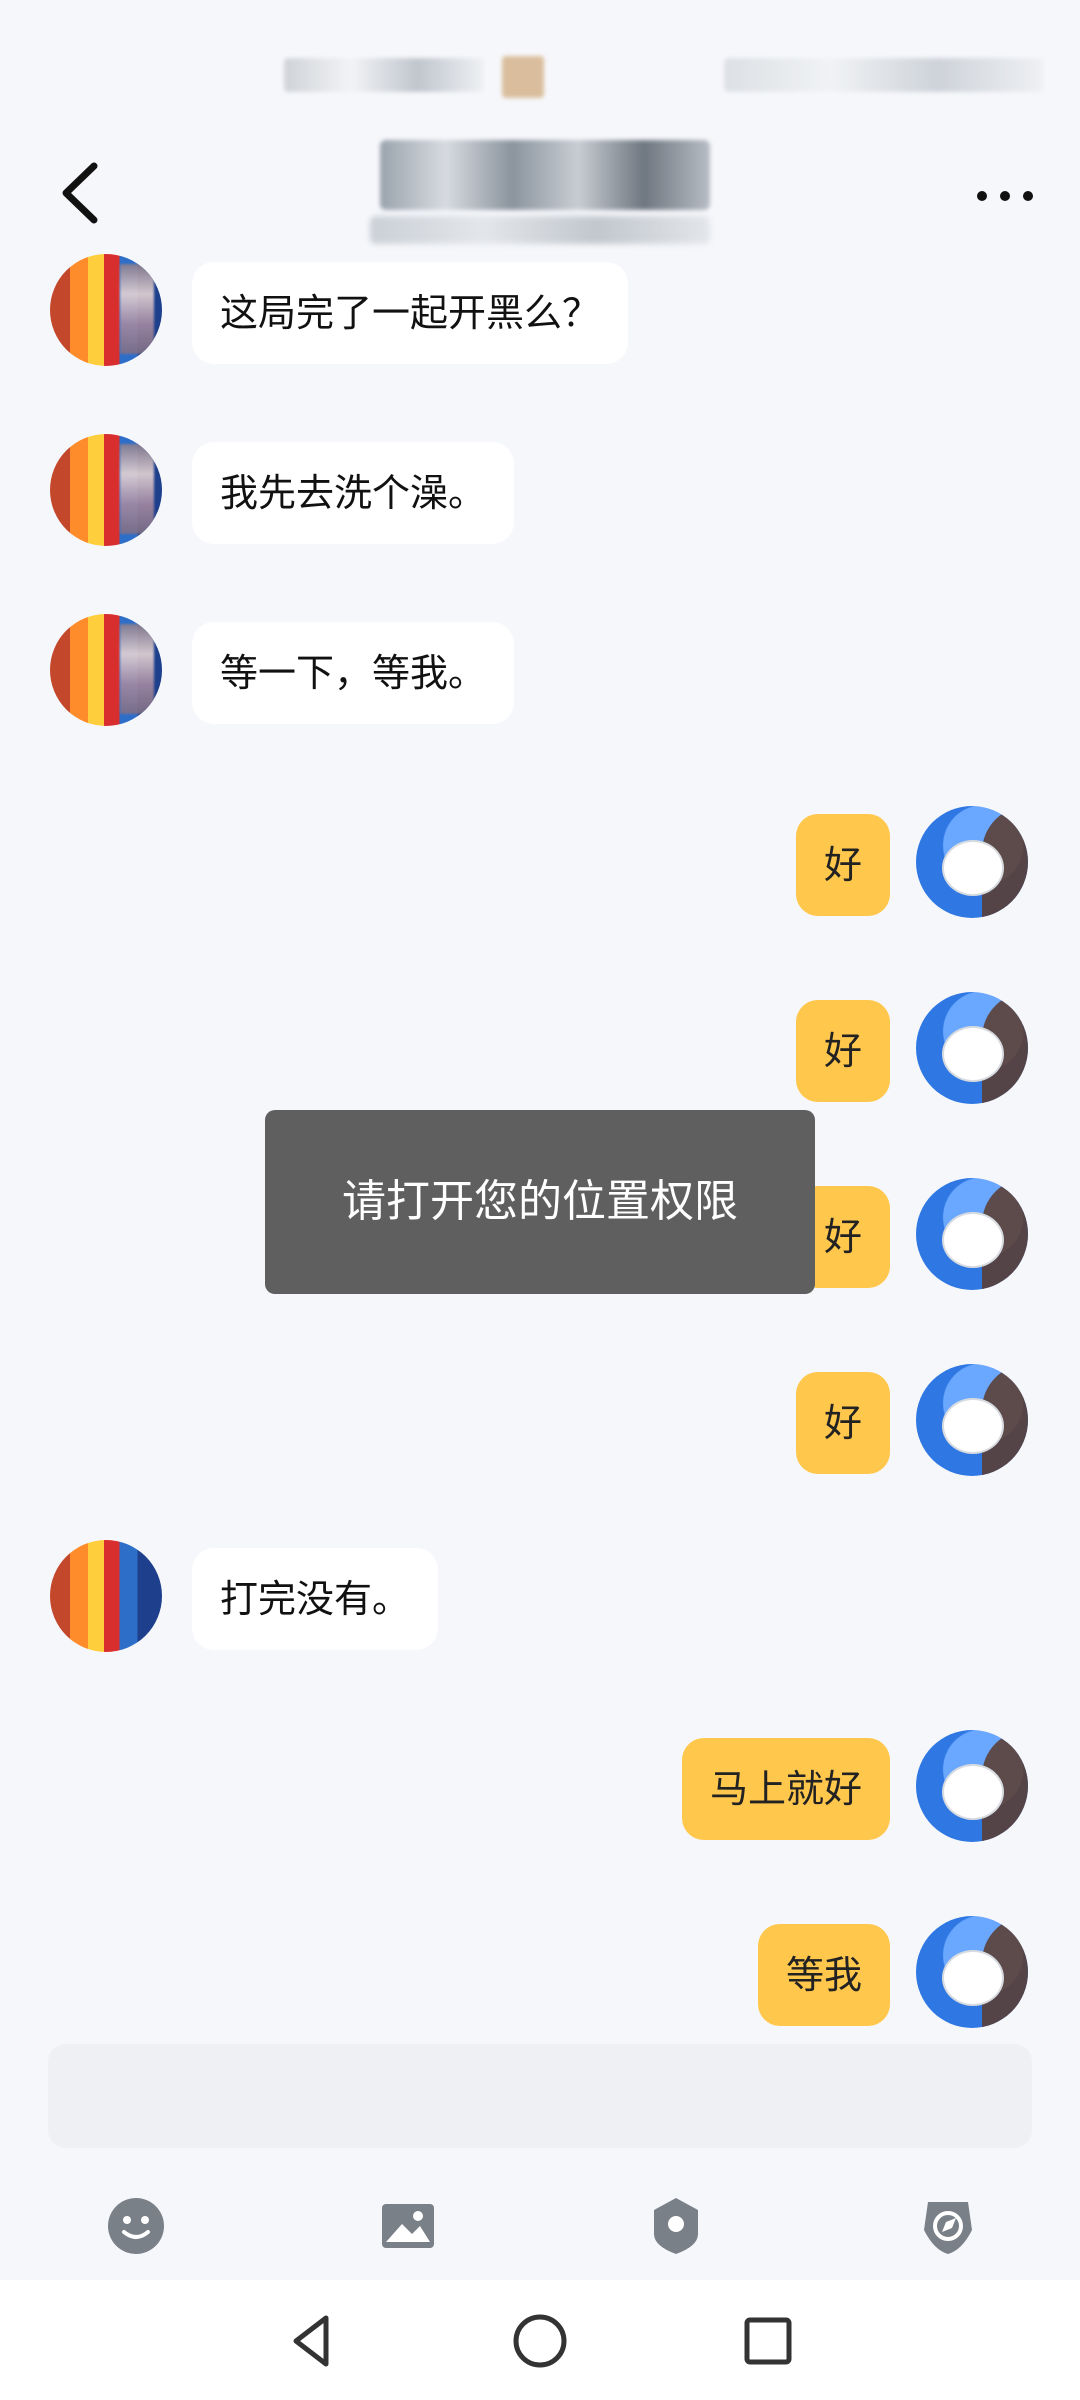 Image resolution: width=1080 pixels, height=2400 pixels. Describe the element at coordinates (80, 193) in the screenshot. I see `chevron-left-icon` at that location.